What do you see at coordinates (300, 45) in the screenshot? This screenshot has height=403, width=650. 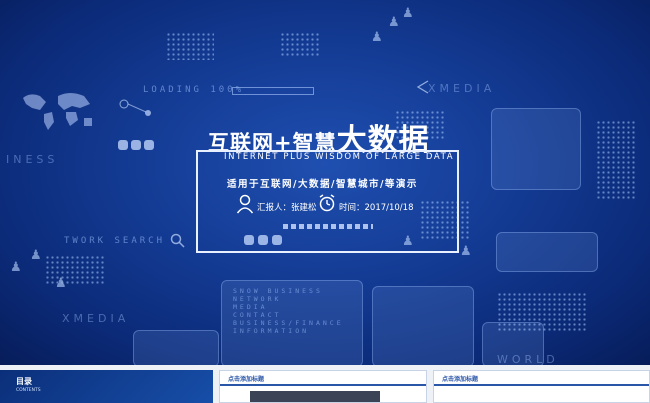 I see `bg-dot-grid-top2` at bounding box center [300, 45].